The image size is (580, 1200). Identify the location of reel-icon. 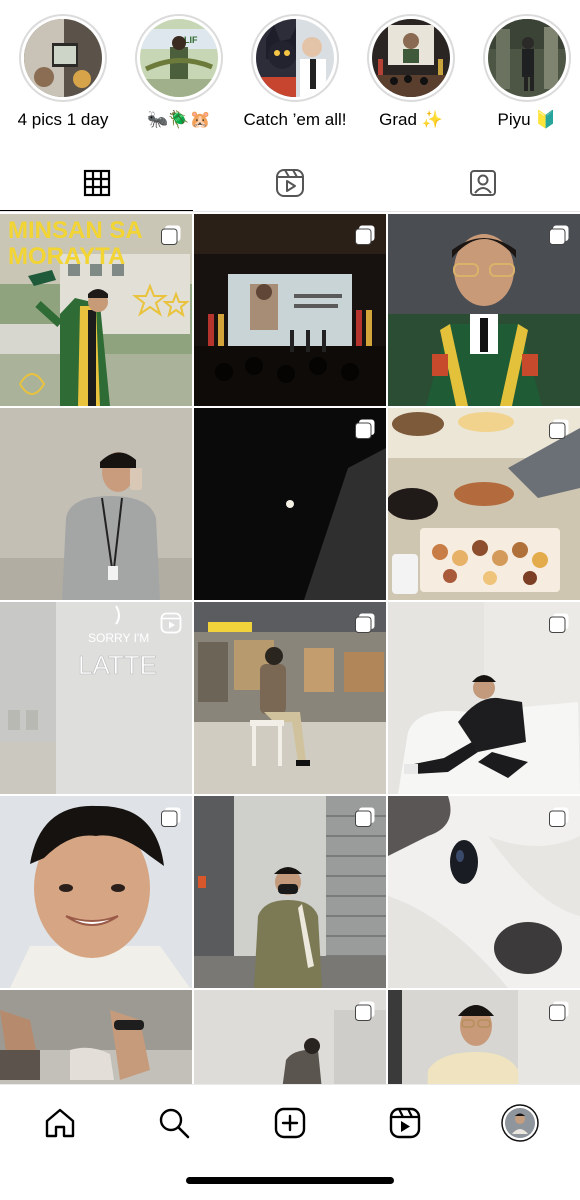
(171, 623).